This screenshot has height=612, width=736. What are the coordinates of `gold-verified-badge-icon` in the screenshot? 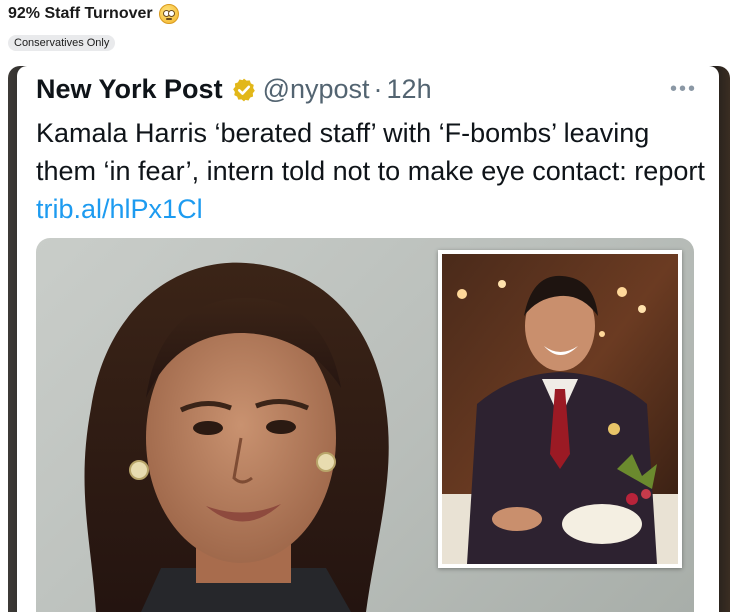 It's located at (243, 89).